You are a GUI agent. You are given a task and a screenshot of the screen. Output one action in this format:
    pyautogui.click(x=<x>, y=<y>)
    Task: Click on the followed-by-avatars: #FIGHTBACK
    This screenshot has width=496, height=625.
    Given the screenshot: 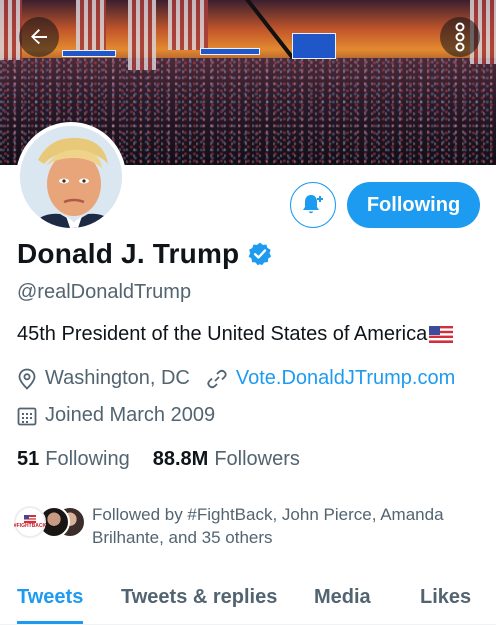 What is the action you would take?
    pyautogui.click(x=51, y=522)
    